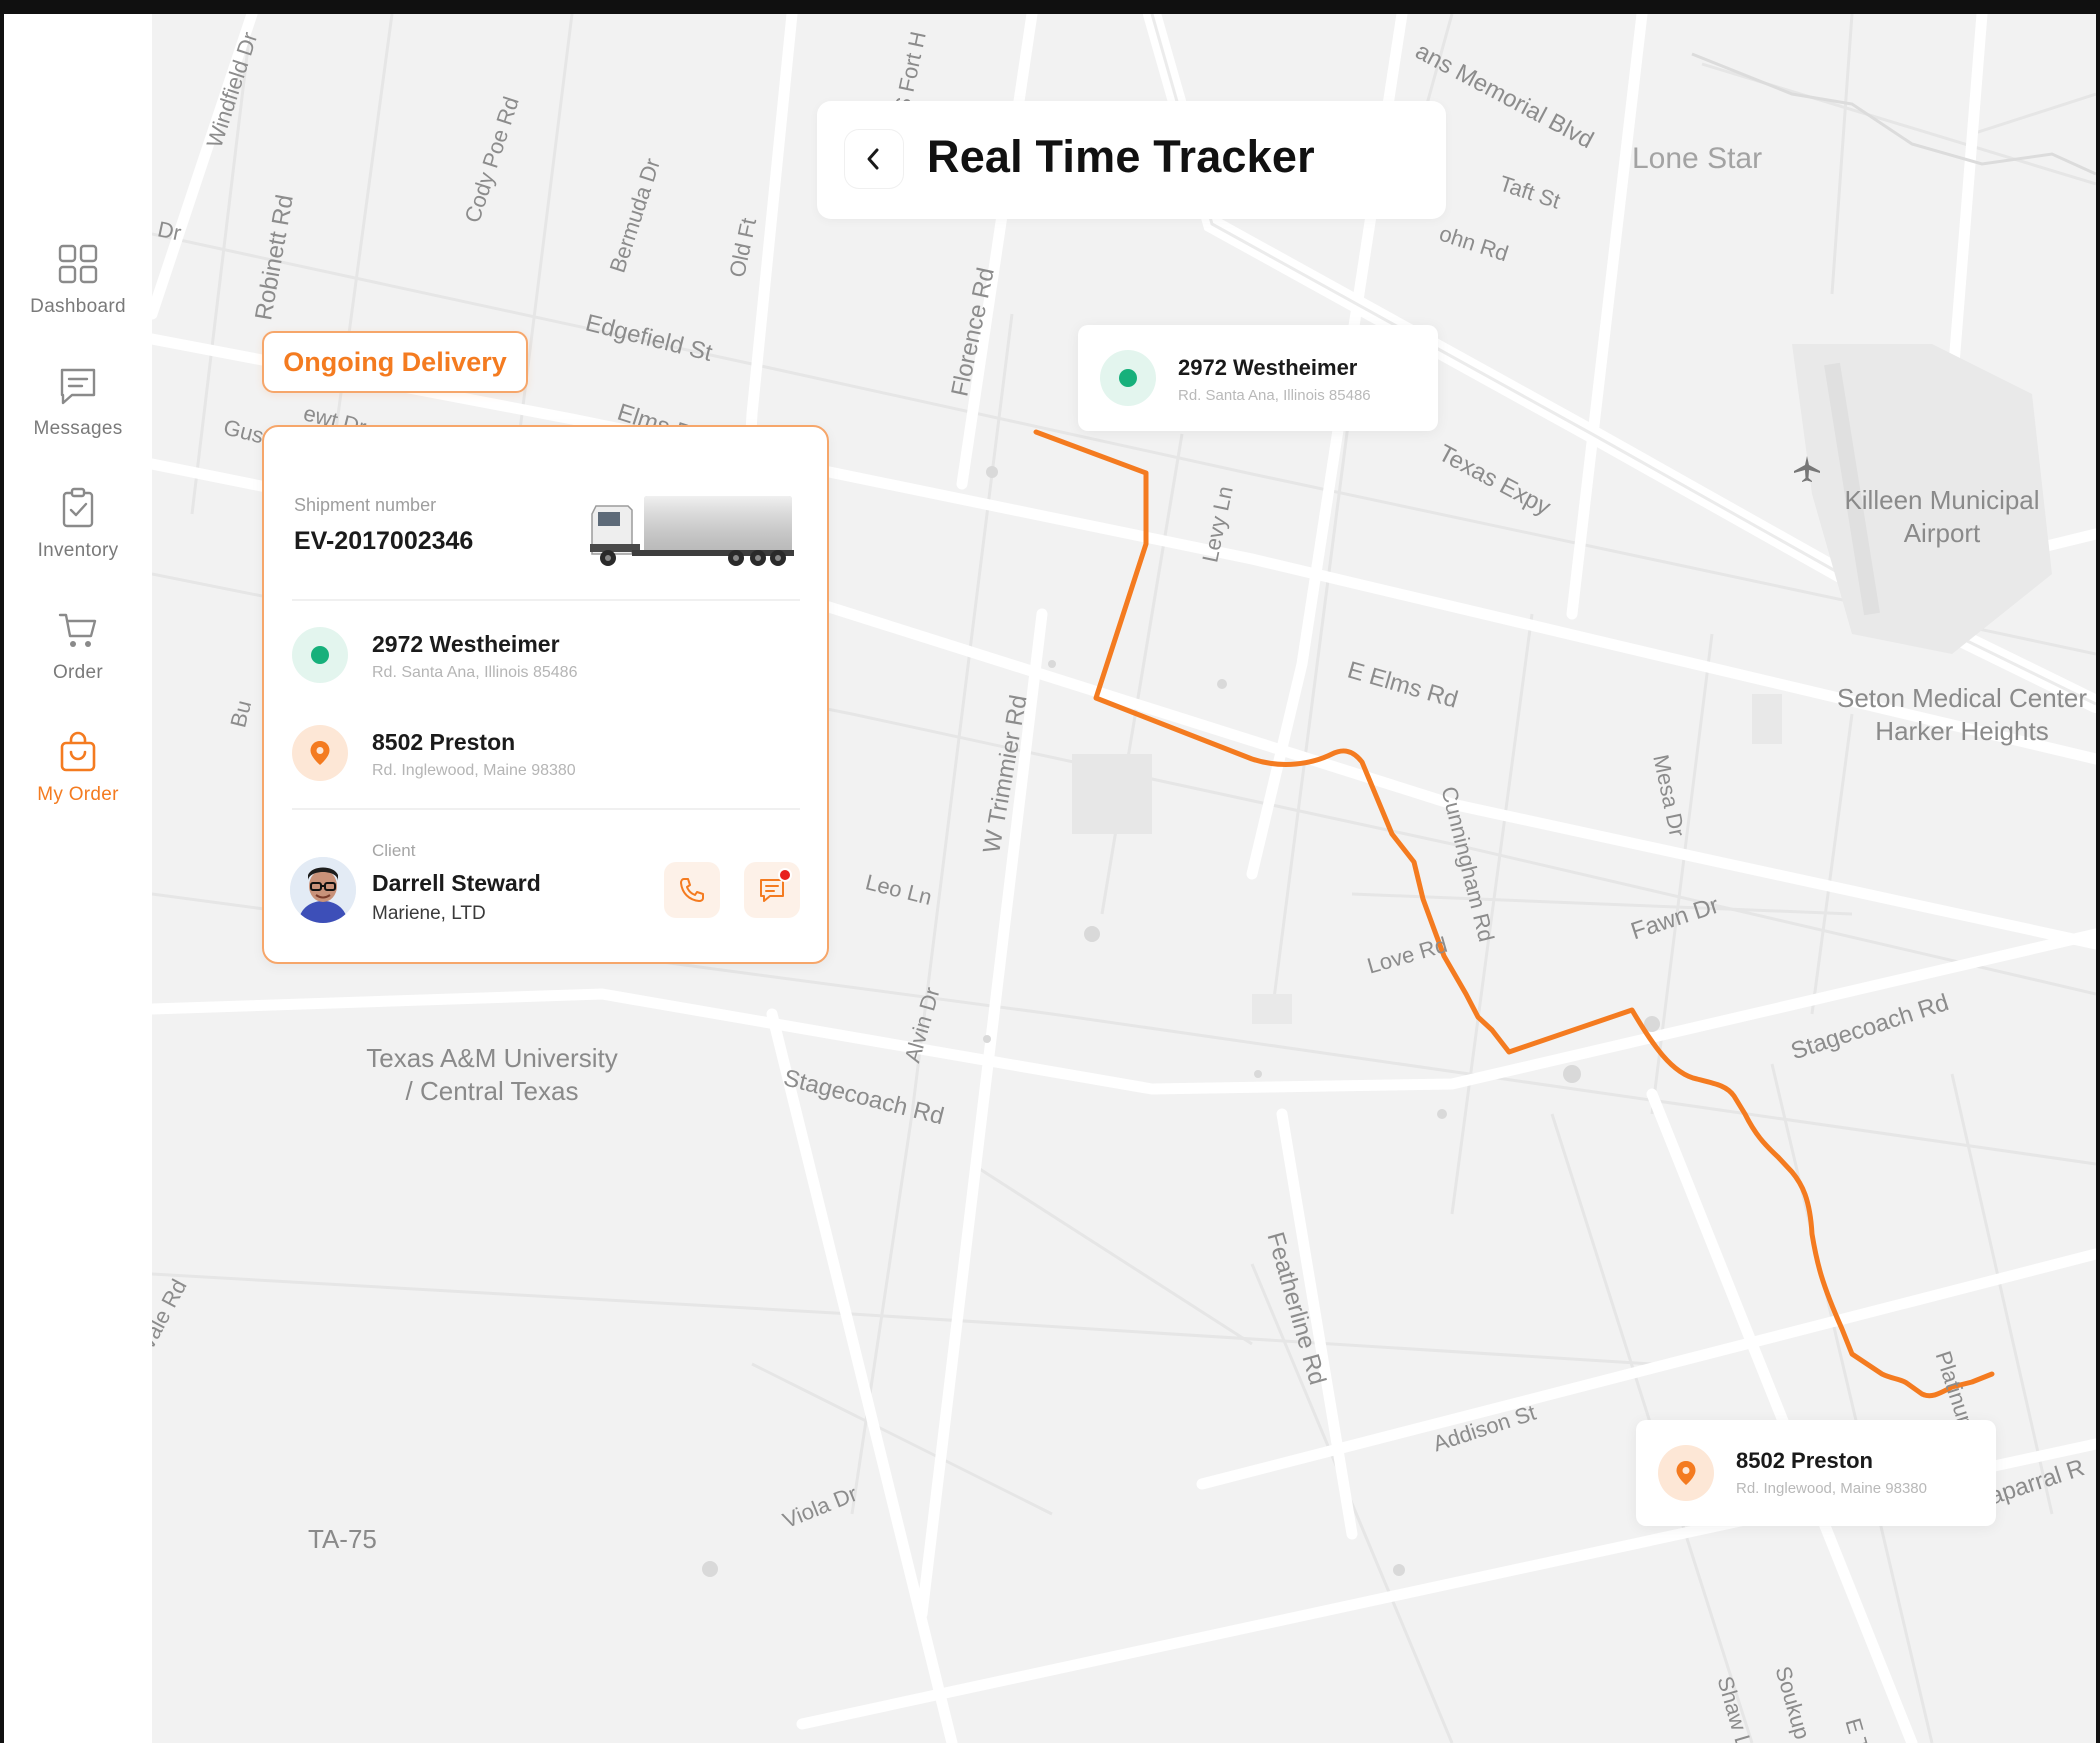 Image resolution: width=2100 pixels, height=1743 pixels. What do you see at coordinates (395, 362) in the screenshot?
I see `ongoing-delivery-badge: Ongoing Delivery` at bounding box center [395, 362].